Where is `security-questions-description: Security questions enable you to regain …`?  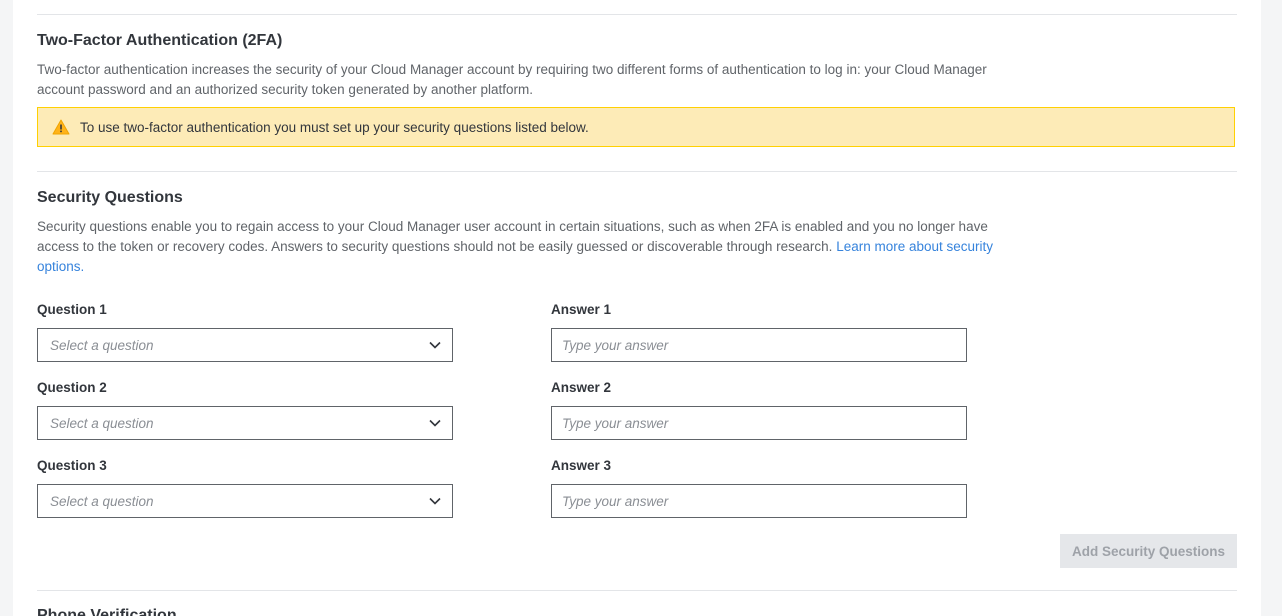
security-questions-description: Security questions enable you to regain … is located at coordinates (517, 247).